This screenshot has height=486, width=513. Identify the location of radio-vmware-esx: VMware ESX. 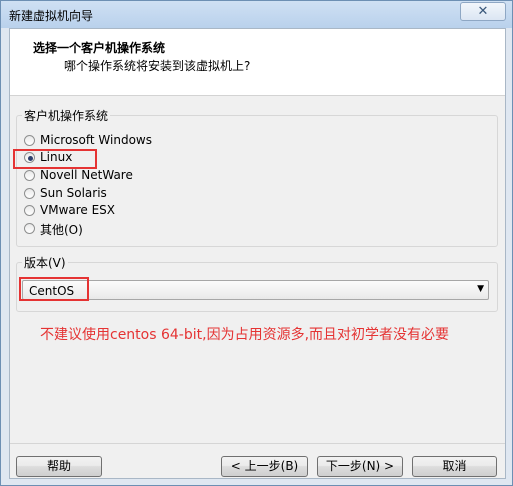
(124, 211).